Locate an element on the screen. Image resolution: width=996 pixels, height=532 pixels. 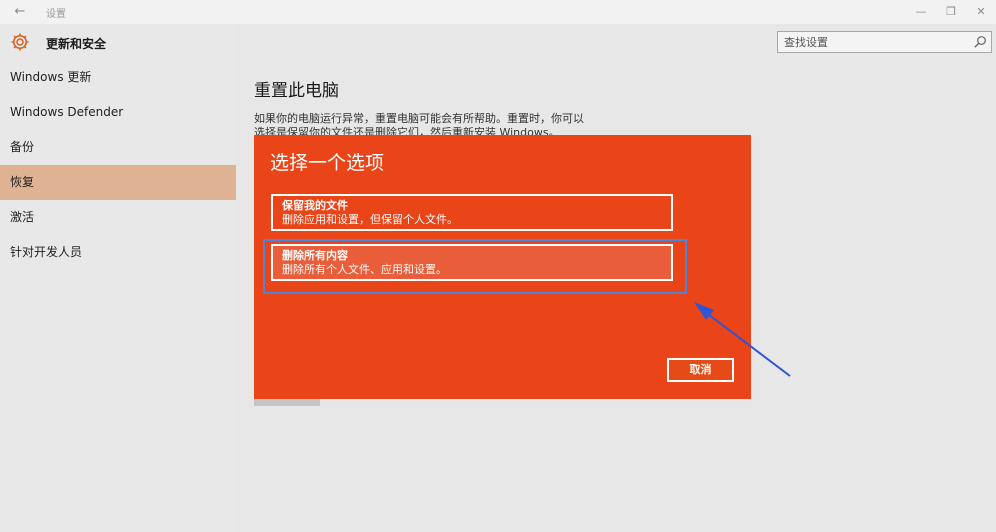
sidebar-item-label: 针对开发人员 is located at coordinates (46, 252).